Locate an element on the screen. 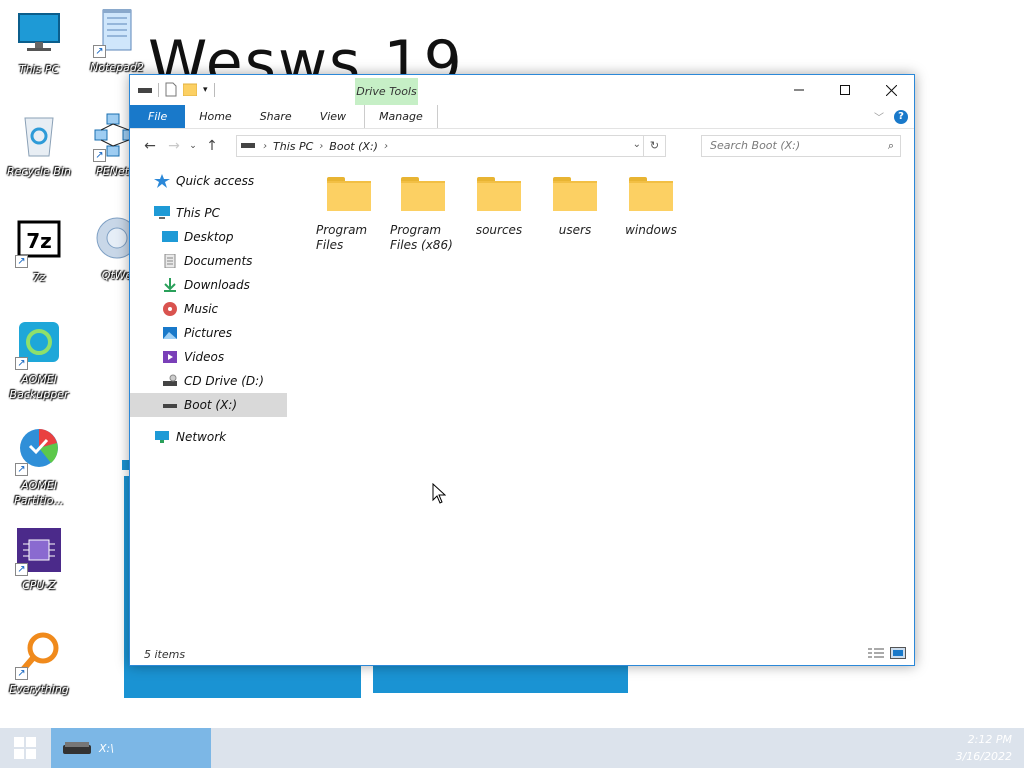 Image resolution: width=1024 pixels, height=768 pixels. ribbon-right-controls: ﹀ ? is located at coordinates (891, 116).